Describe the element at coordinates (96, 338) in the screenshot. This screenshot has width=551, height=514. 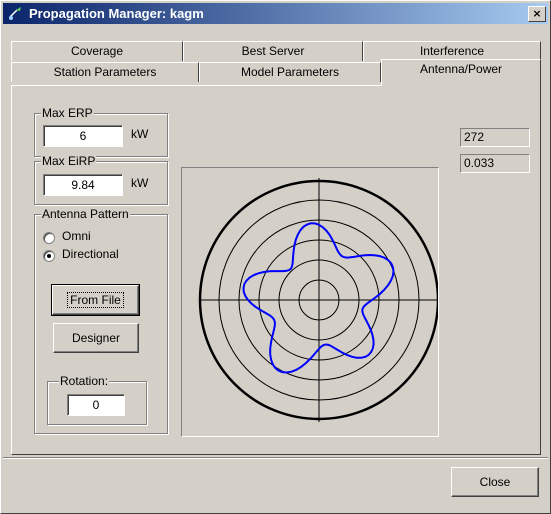
I see `designer-button: Designer` at that location.